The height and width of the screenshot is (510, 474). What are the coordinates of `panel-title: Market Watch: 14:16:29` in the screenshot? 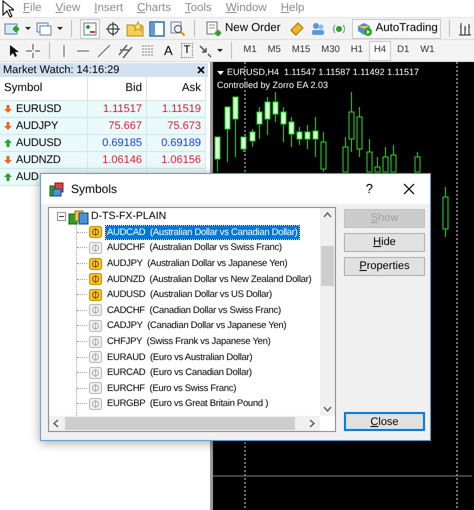 It's located at (61, 70).